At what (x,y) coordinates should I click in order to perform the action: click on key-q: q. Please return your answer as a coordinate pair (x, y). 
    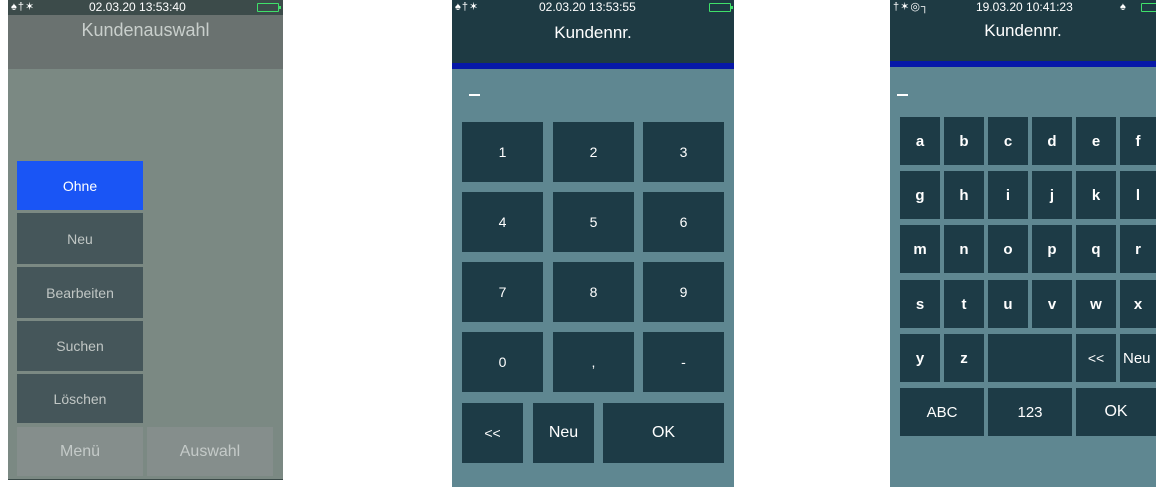
    Looking at the image, I should click on (1096, 249).